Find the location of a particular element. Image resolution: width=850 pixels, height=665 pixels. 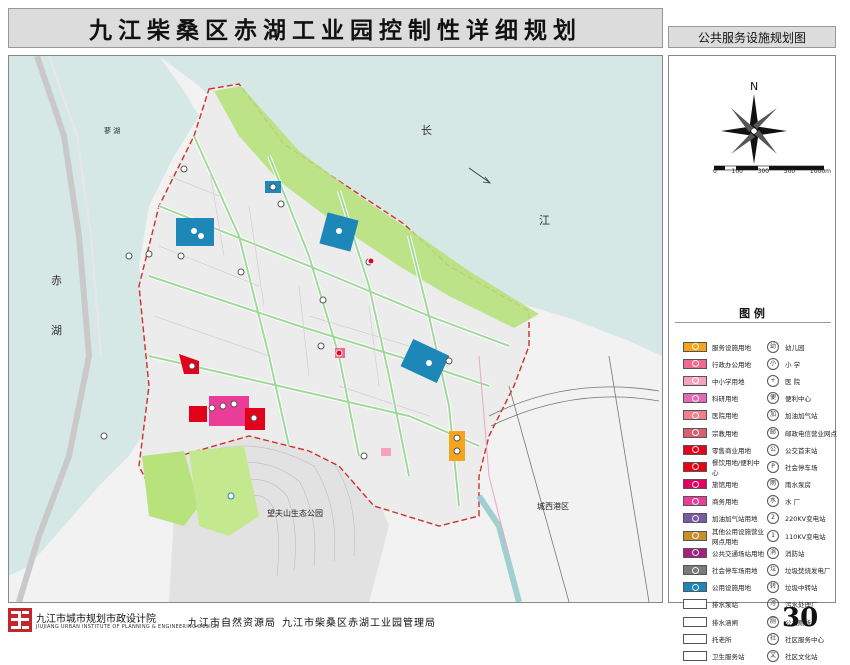

legend-label: 服务设施用地 is located at coordinates (731, 347).